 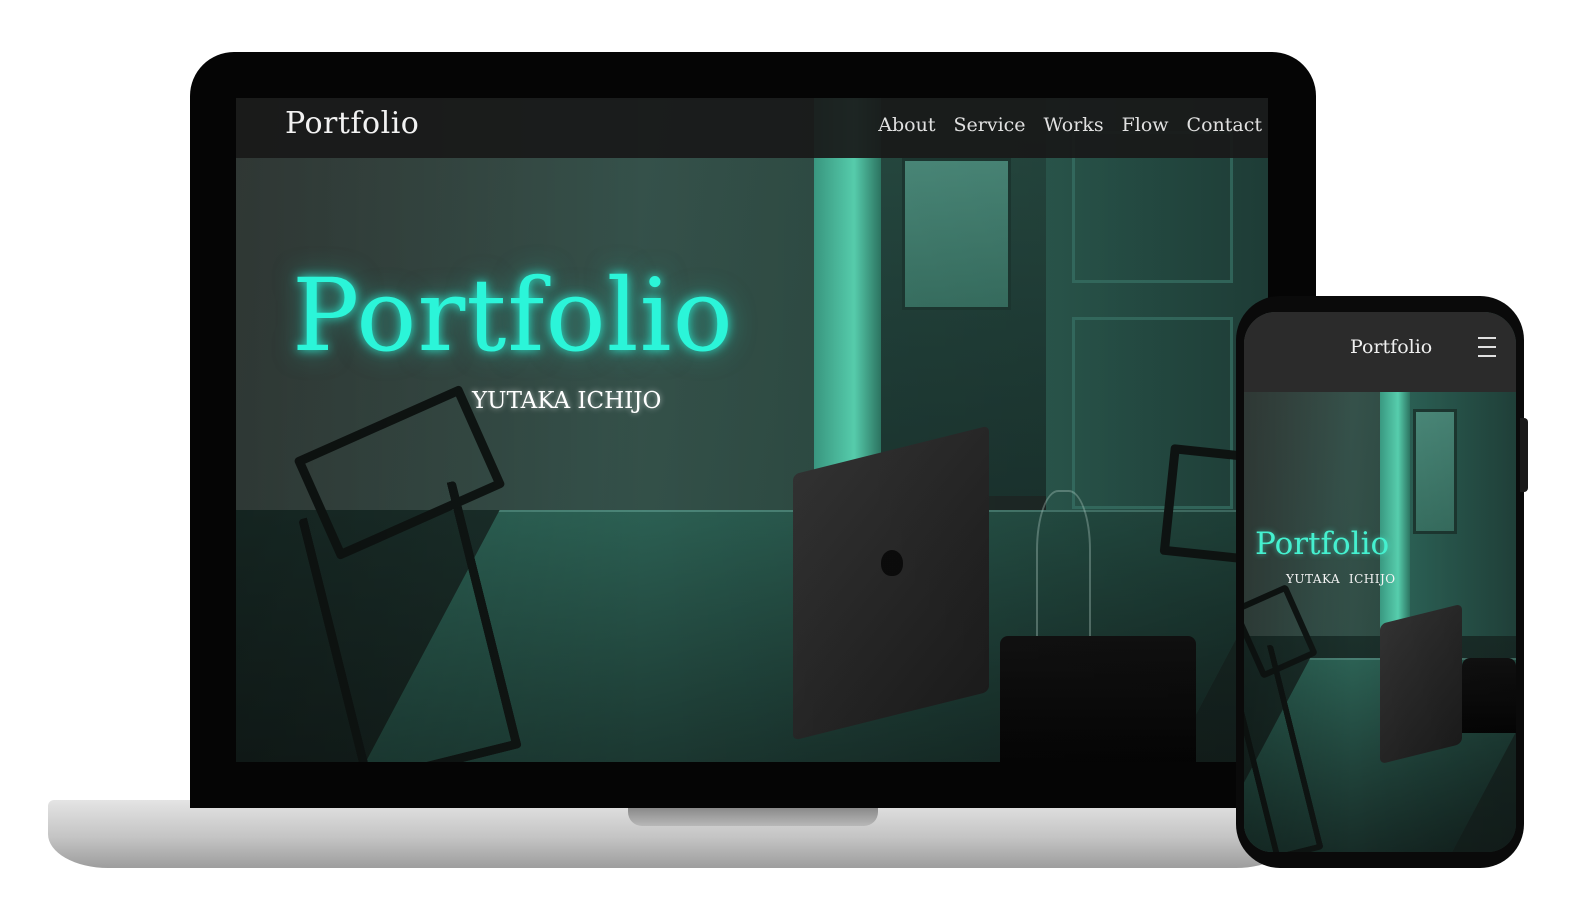 What do you see at coordinates (1341, 579) in the screenshot?
I see `mobile-hero-subtitle: YUTAKA ICHIJO` at bounding box center [1341, 579].